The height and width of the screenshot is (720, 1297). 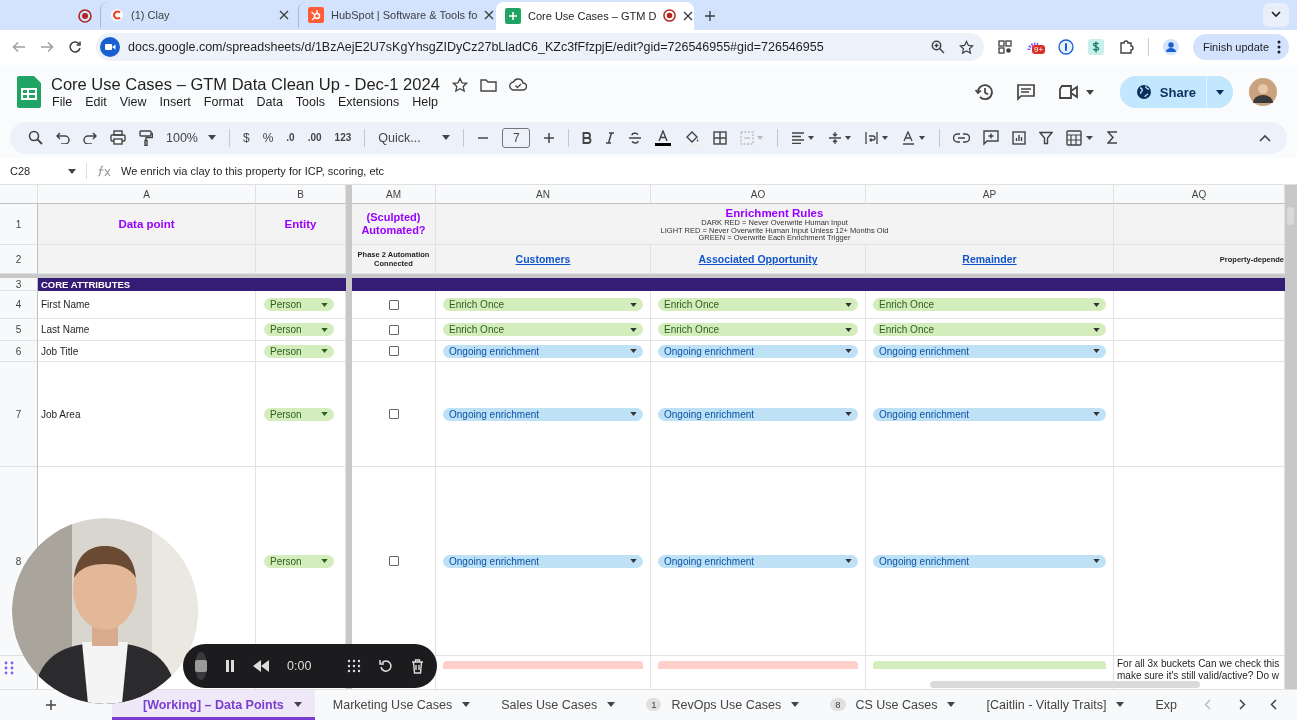 I want to click on sheet-tab: Exp, so click(x=1163, y=705).